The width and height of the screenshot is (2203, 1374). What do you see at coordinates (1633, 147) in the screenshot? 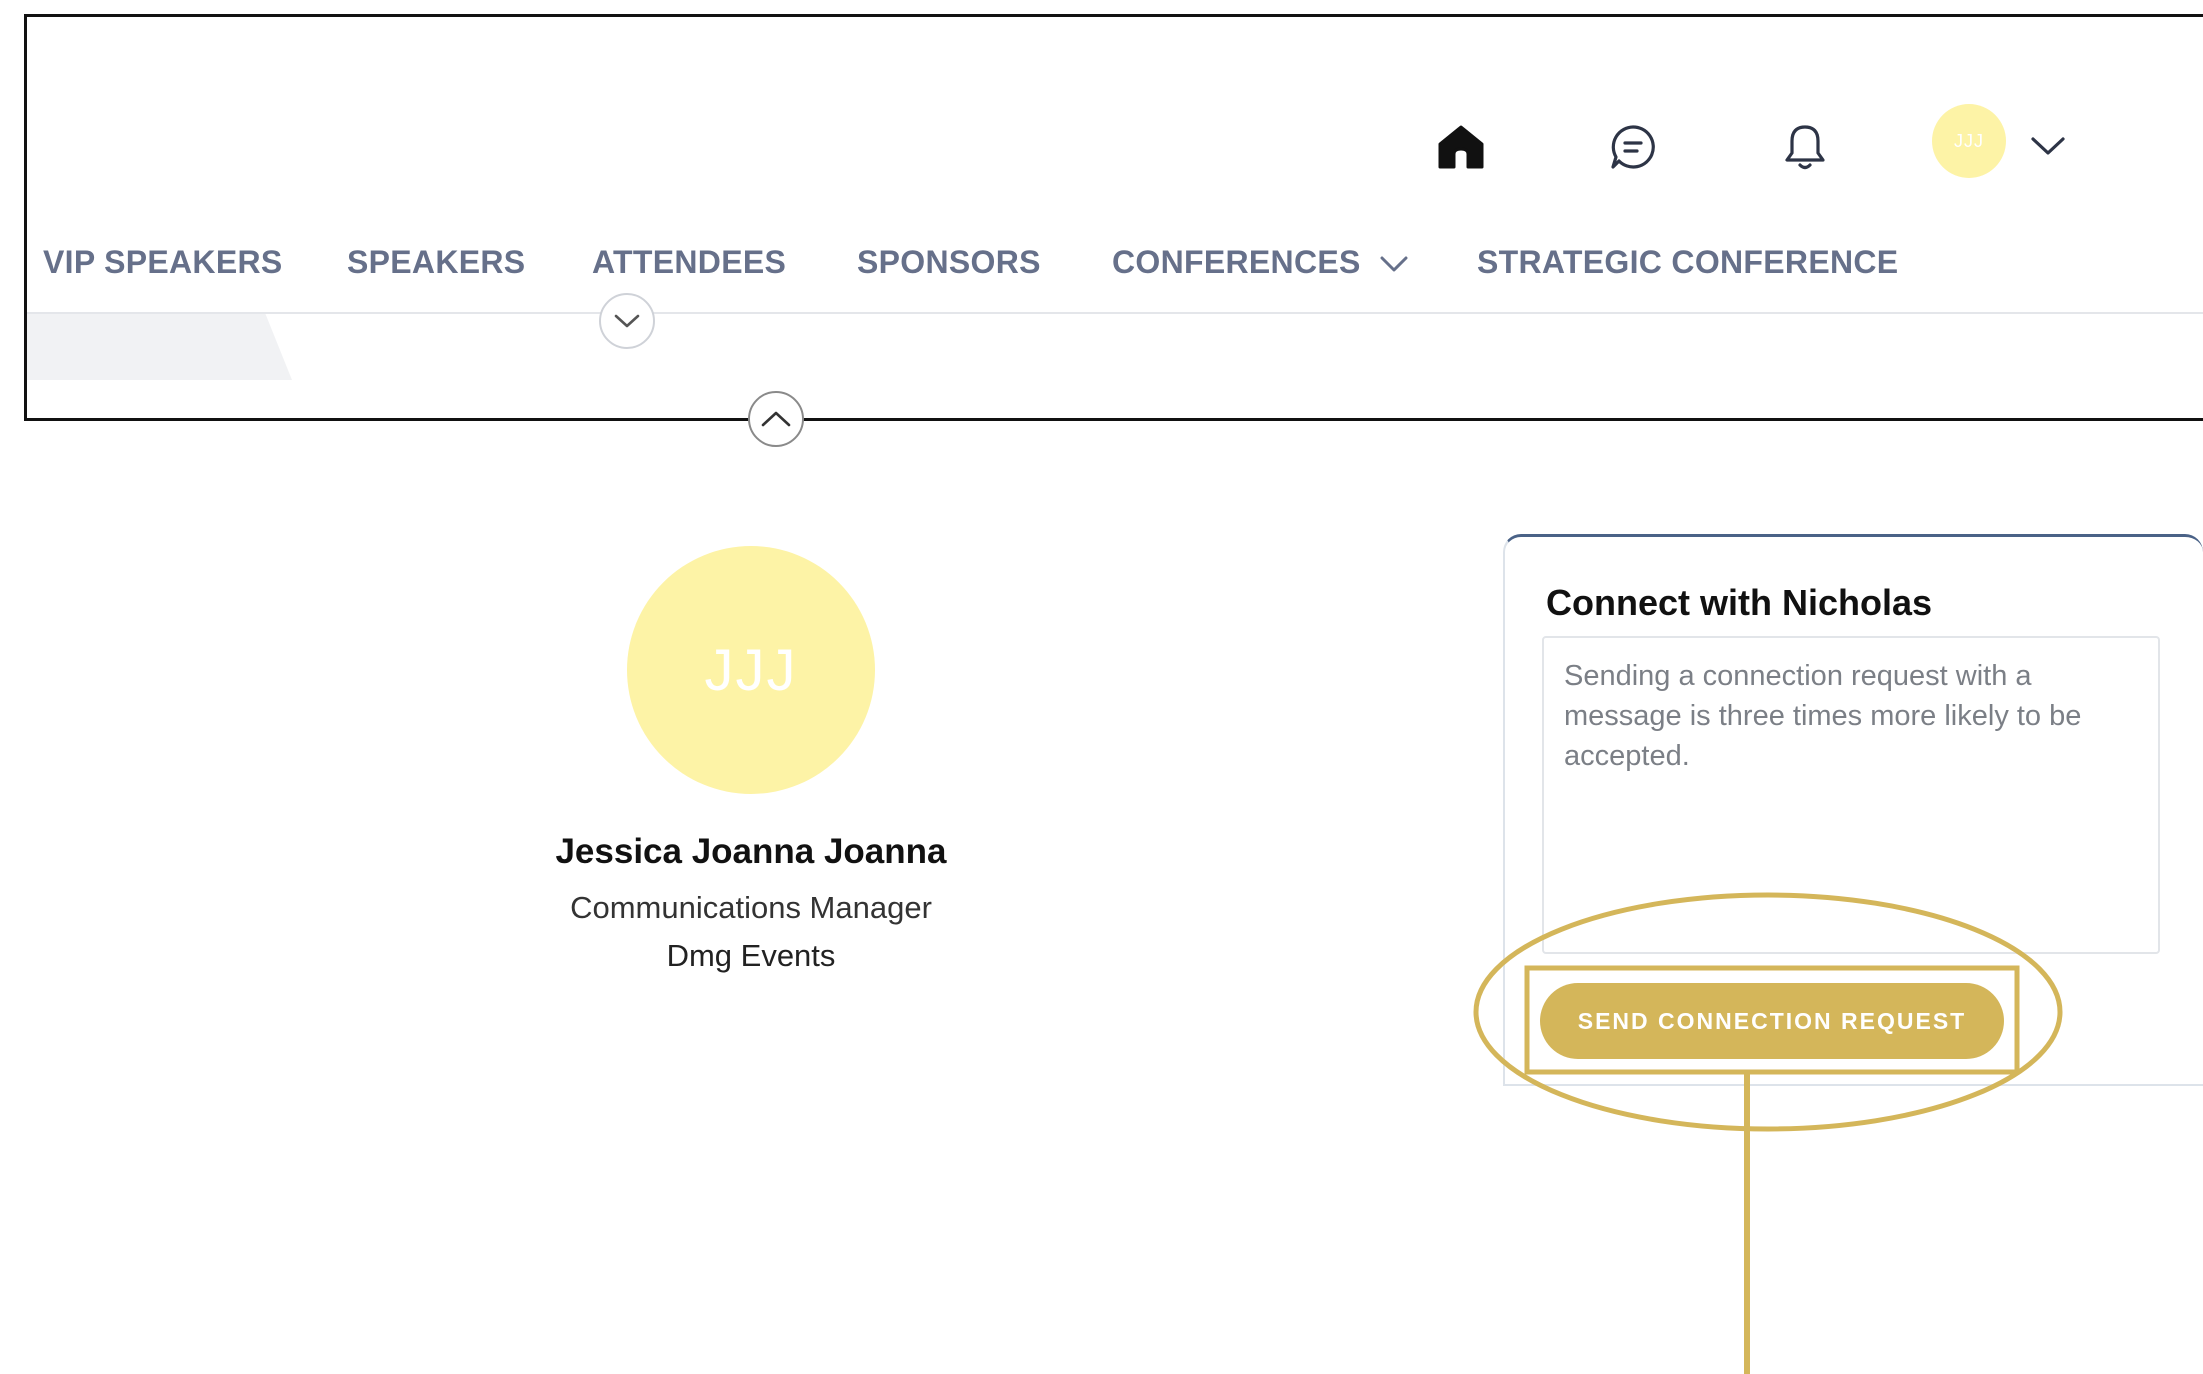
I see `chat-icon` at bounding box center [1633, 147].